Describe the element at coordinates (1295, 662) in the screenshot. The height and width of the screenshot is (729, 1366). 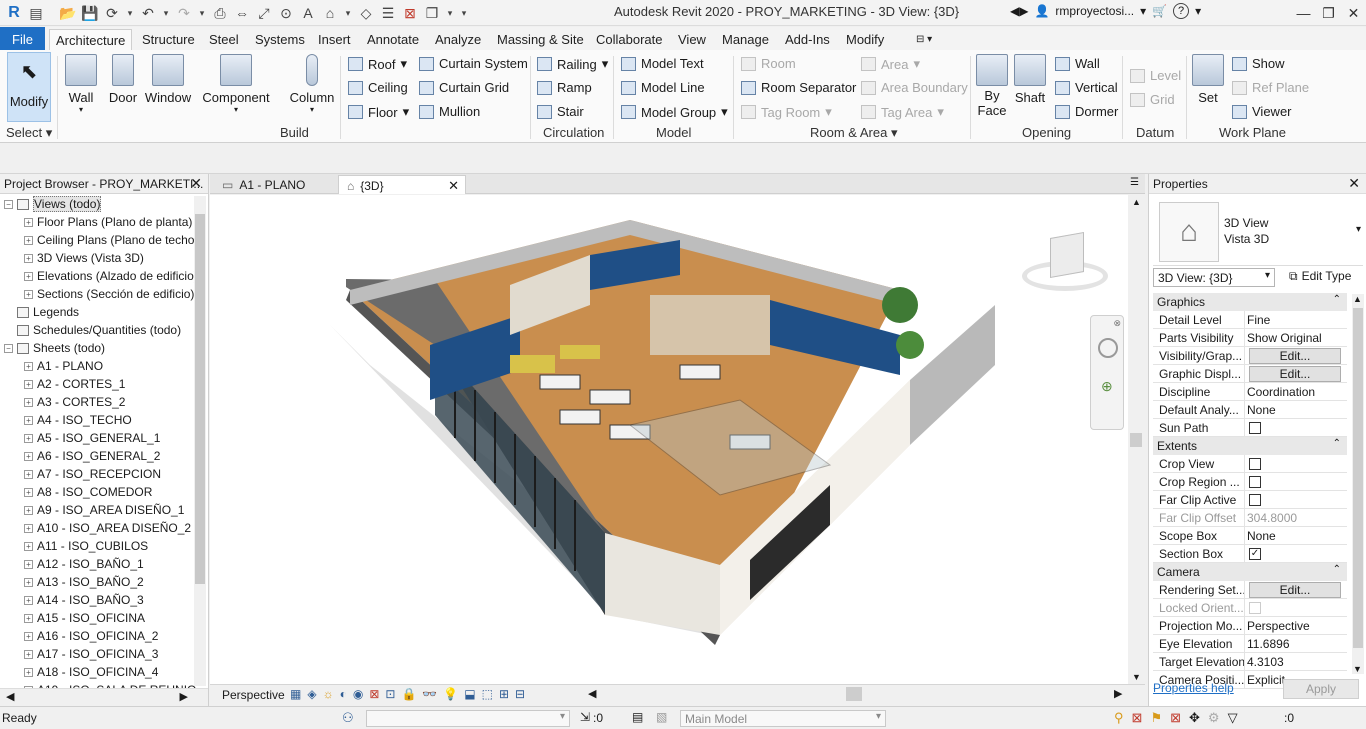
I see `property-value: 4.3103` at that location.